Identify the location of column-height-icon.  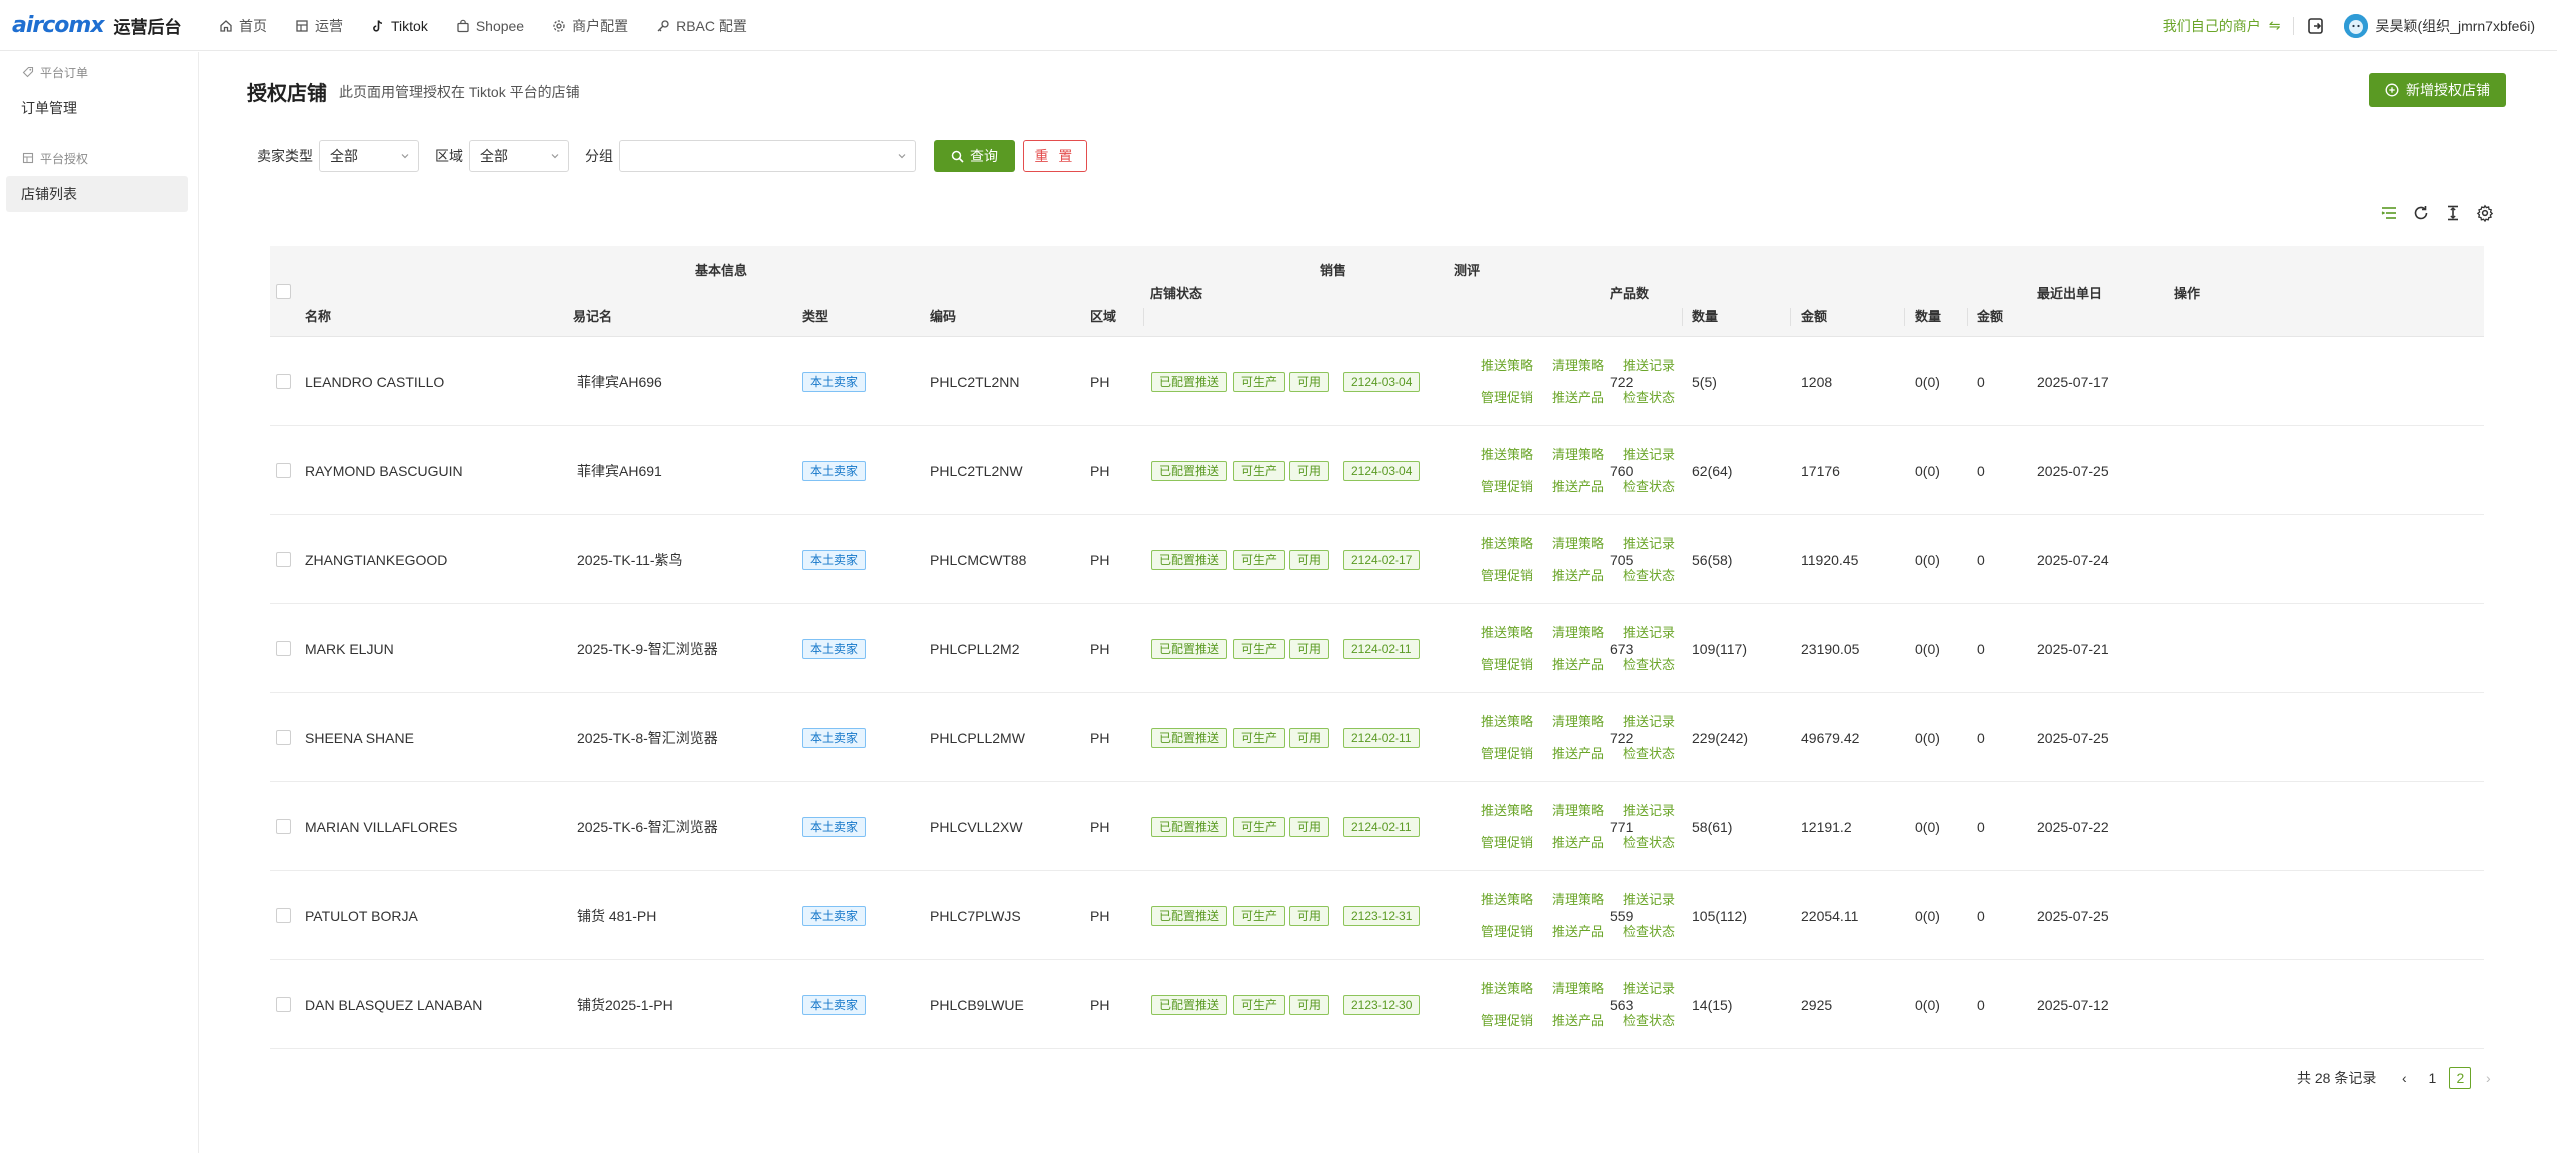
(2453, 213).